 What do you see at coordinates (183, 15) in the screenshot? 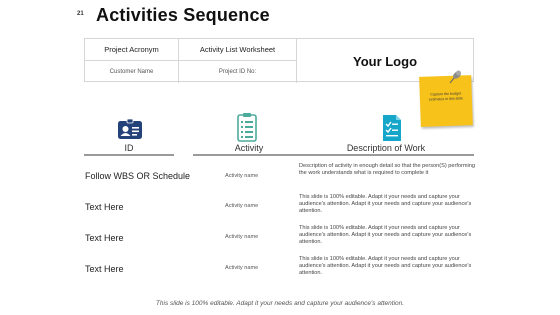
I see `page-title: Activities Sequence` at bounding box center [183, 15].